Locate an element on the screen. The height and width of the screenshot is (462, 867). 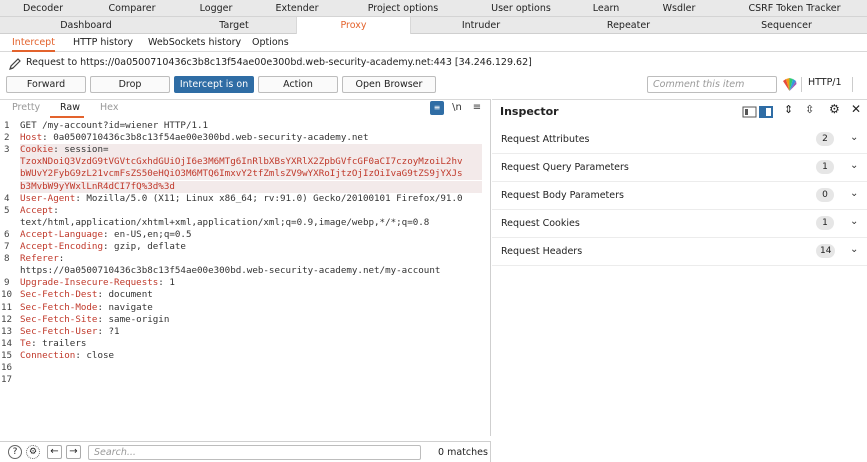
line-number: 6 is located at coordinates (7, 234).